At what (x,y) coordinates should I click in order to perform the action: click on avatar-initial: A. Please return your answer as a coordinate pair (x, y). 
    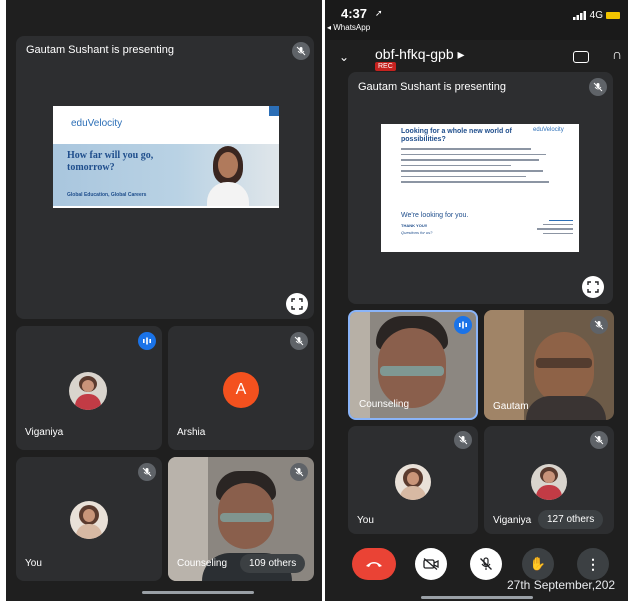
    Looking at the image, I should click on (241, 390).